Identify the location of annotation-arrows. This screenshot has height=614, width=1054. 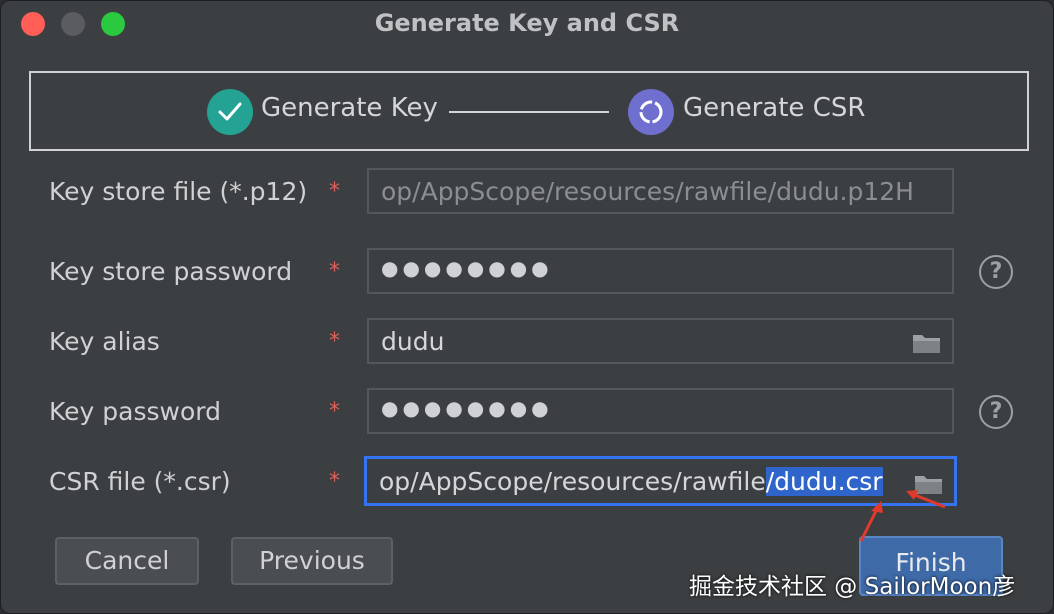
(902, 516).